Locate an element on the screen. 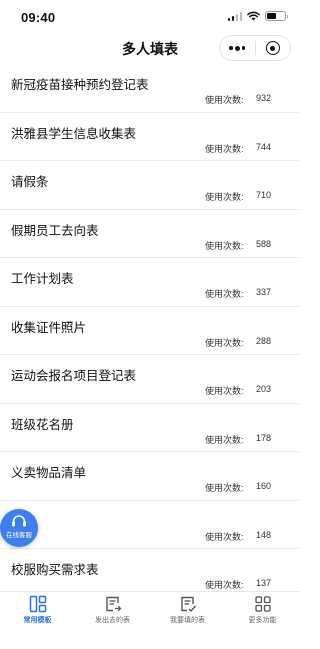 This screenshot has width=320, height=649. template-row: 工作计划表使用次数: 337 is located at coordinates (150, 282).